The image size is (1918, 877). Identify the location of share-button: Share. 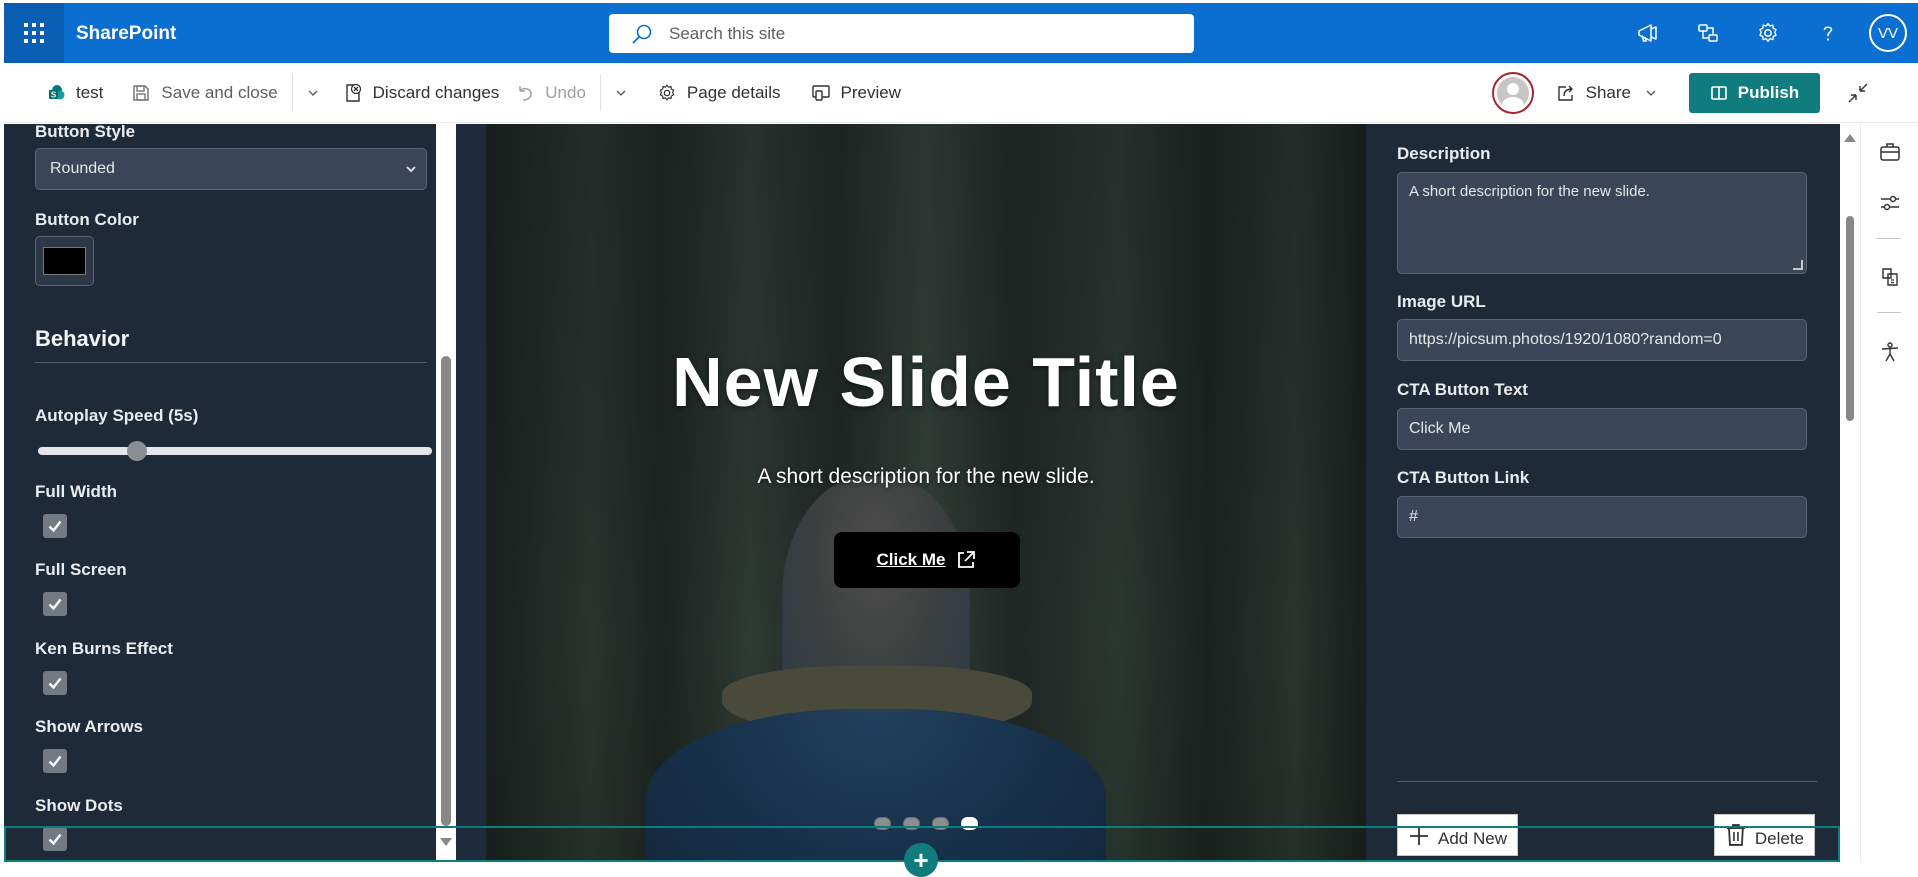
(1606, 93).